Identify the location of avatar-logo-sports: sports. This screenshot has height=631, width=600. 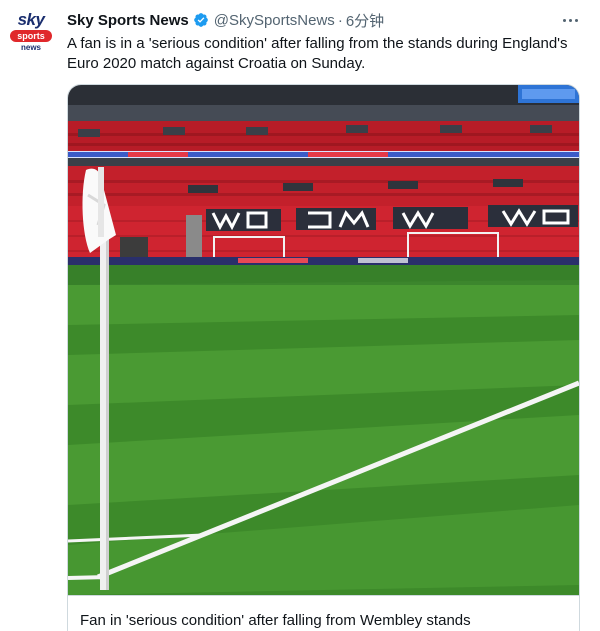
(31, 36).